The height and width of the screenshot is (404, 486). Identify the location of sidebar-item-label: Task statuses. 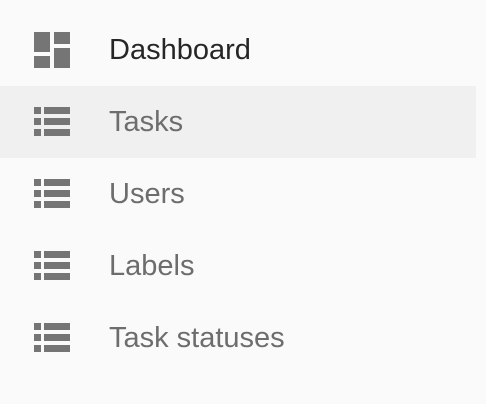
(197, 338).